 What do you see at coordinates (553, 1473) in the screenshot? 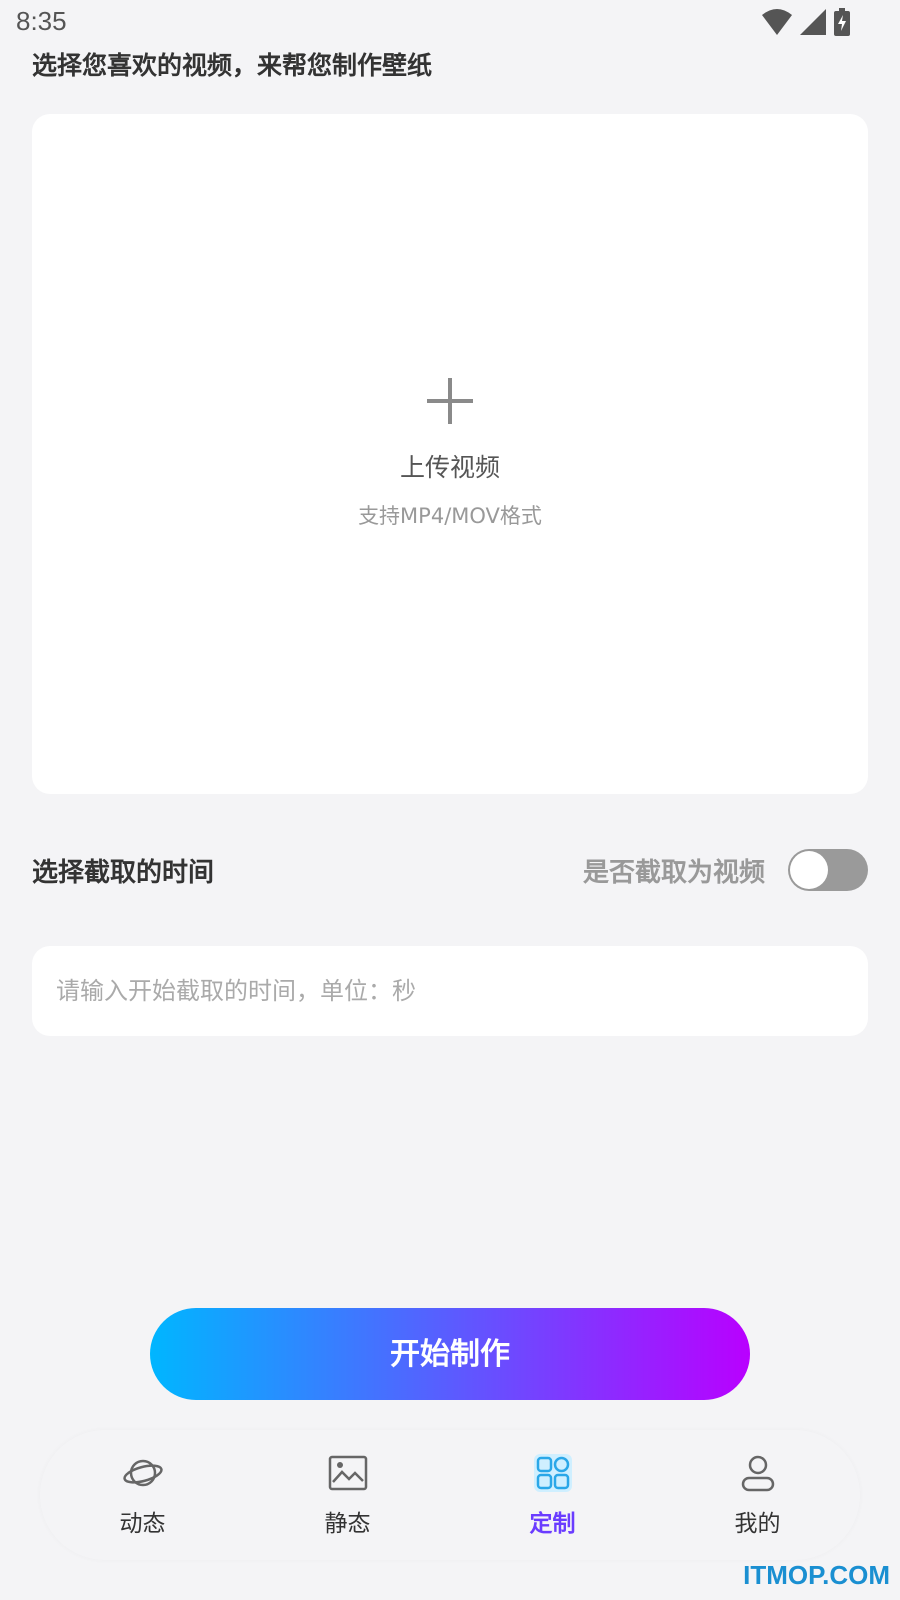
I see `grid-icon` at bounding box center [553, 1473].